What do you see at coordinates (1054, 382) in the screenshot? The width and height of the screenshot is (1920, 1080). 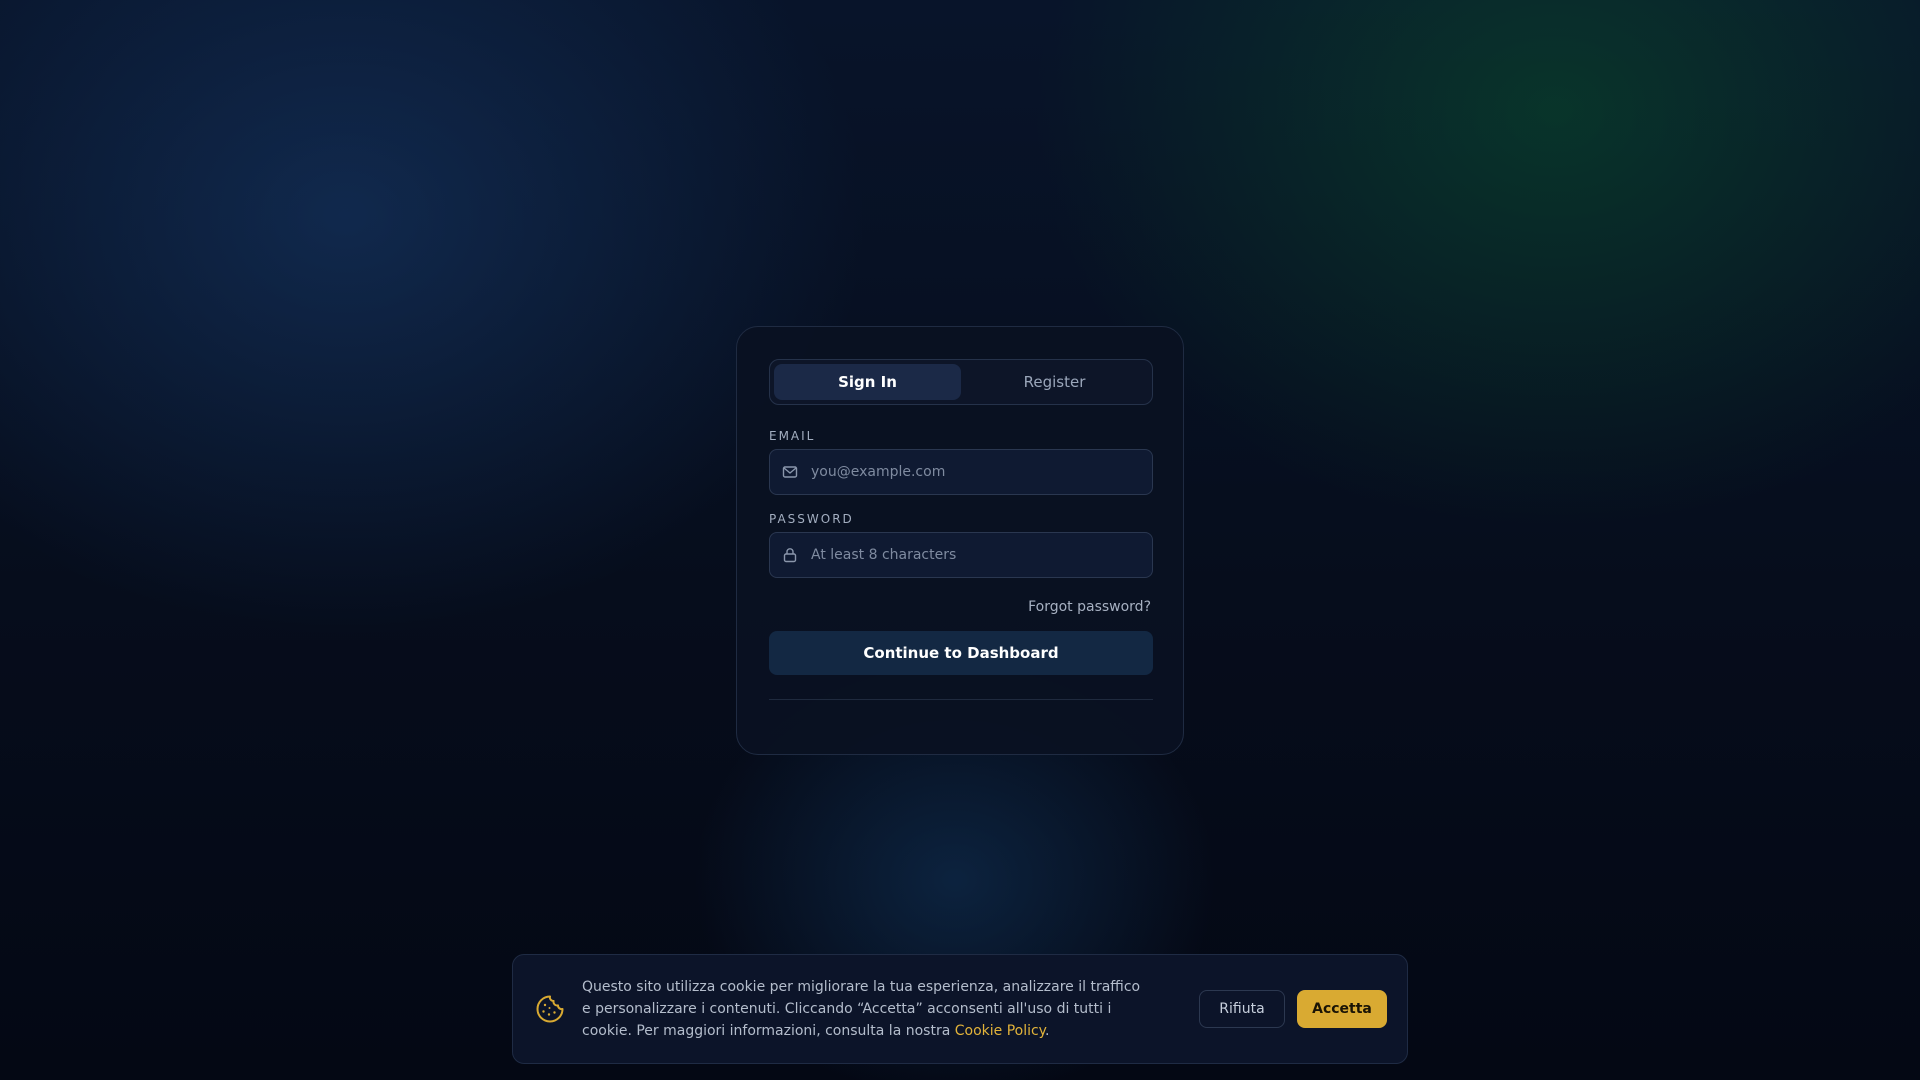 I see `tab-register: Register` at bounding box center [1054, 382].